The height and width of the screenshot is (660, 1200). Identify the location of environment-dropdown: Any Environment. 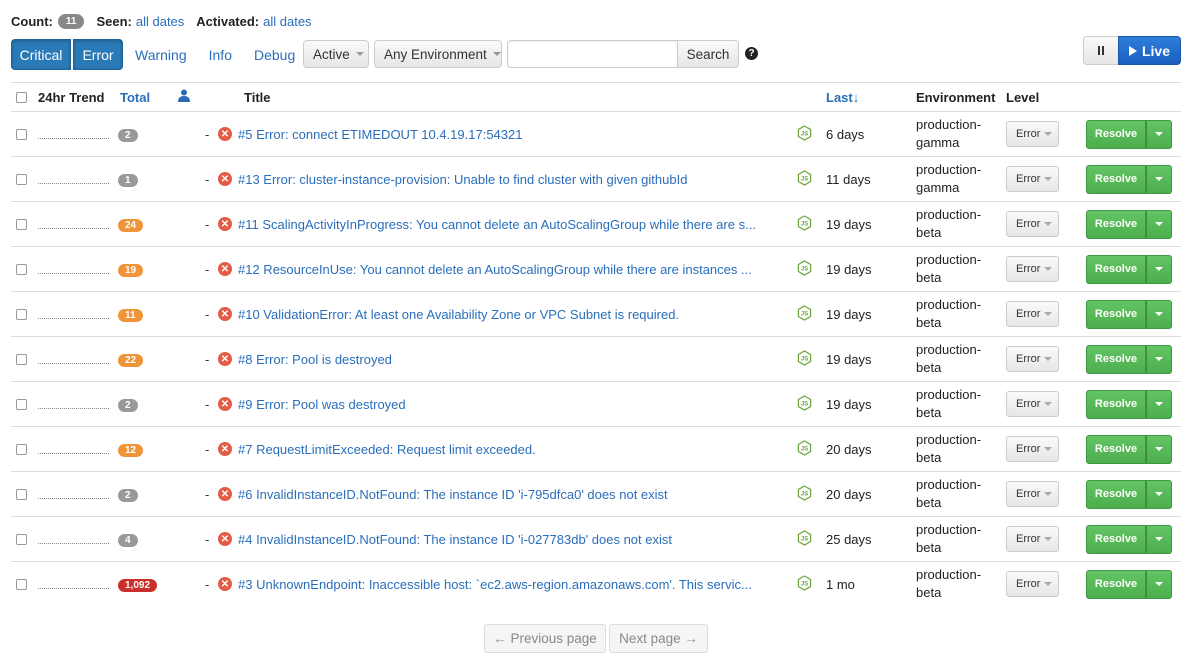
(438, 54).